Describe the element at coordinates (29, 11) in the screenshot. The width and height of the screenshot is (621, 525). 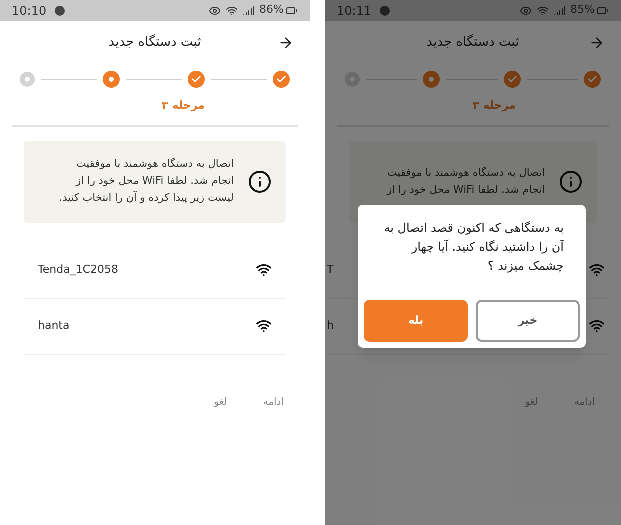
I see `status-time: 10:10` at that location.